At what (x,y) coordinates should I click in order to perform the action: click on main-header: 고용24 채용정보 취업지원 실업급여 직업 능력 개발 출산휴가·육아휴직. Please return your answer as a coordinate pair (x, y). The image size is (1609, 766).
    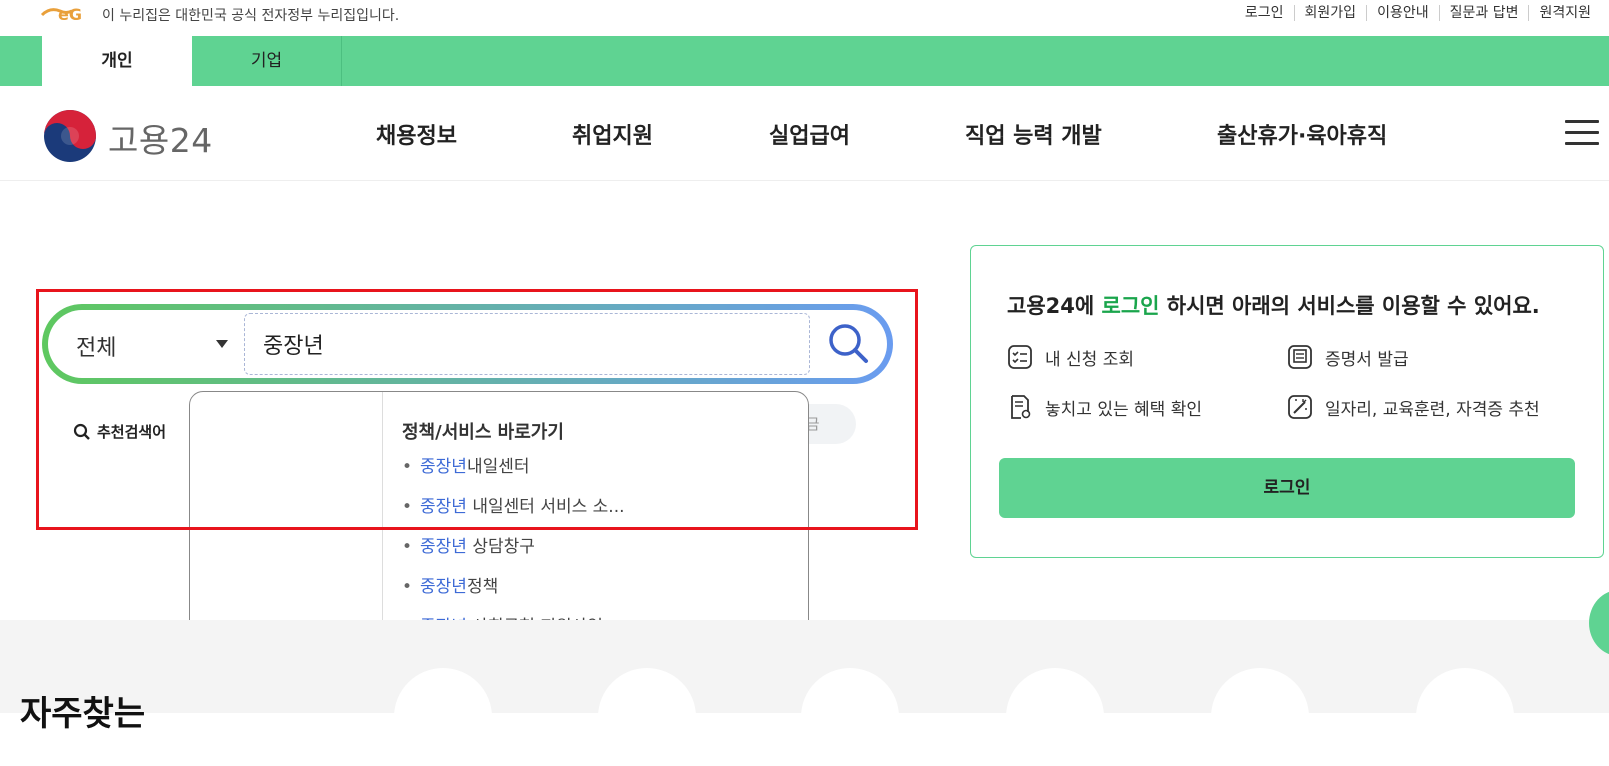
    Looking at the image, I should click on (804, 133).